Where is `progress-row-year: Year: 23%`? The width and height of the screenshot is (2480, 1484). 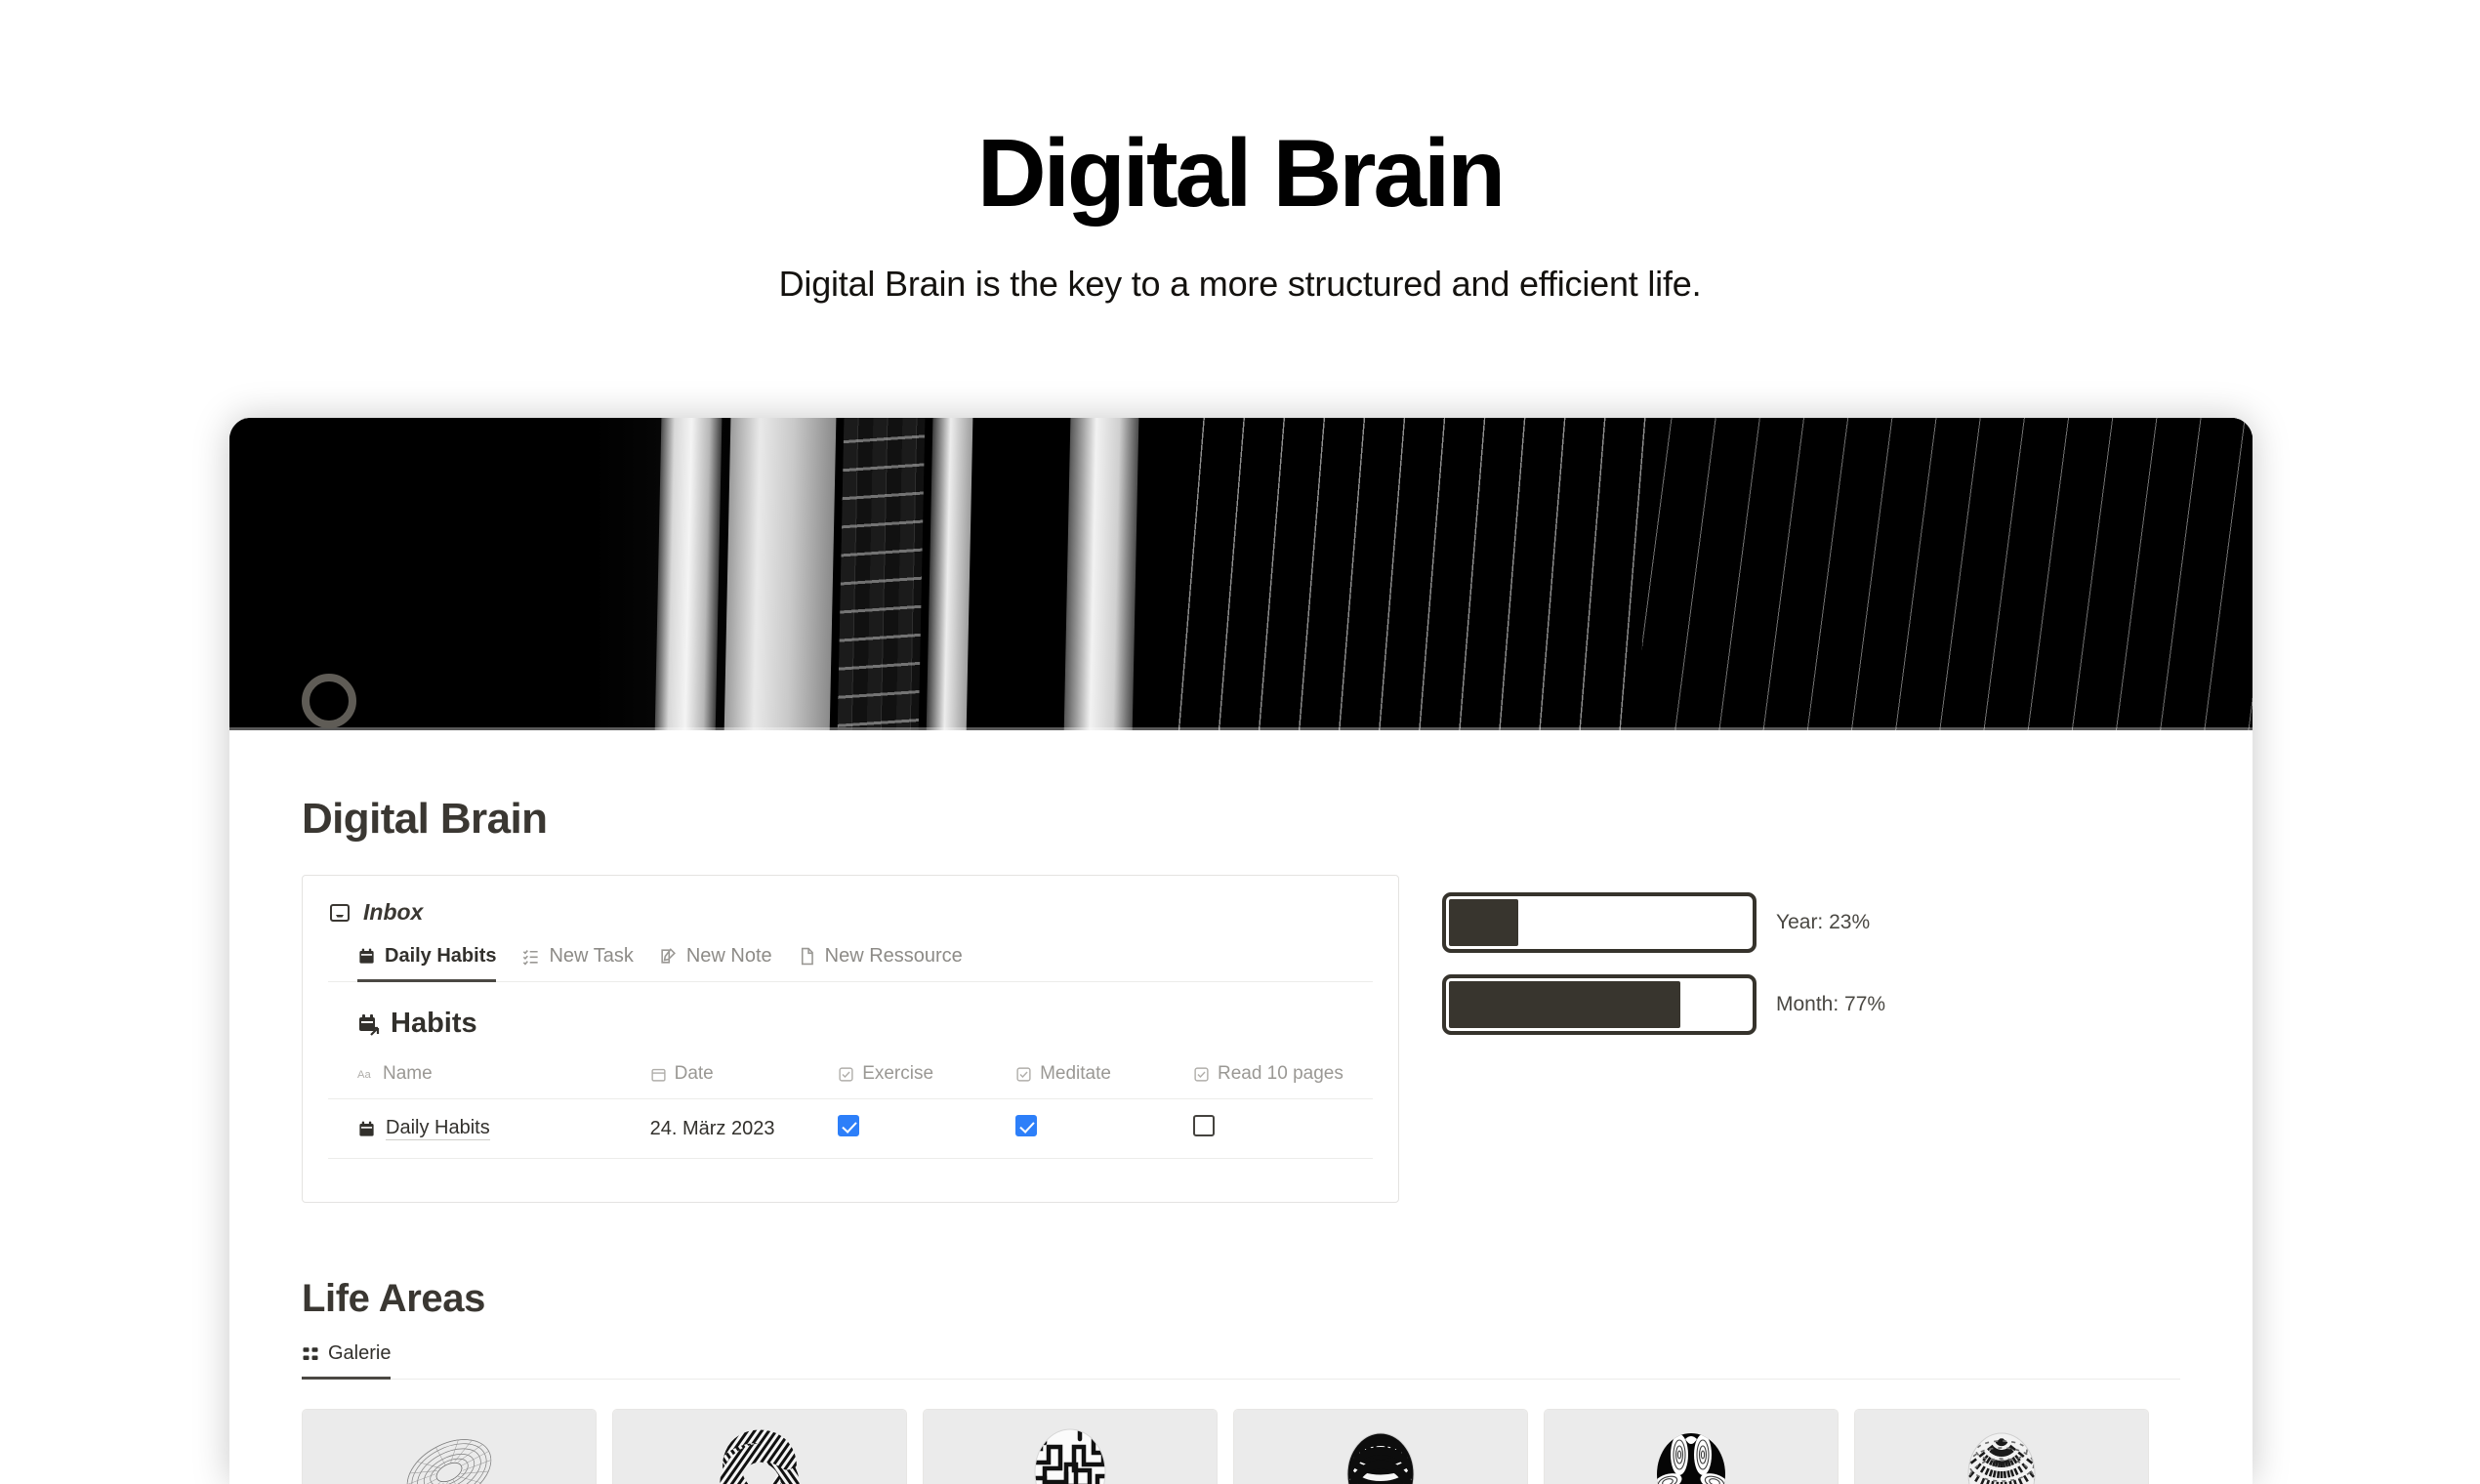
progress-row-year: Year: 23% is located at coordinates (1663, 923).